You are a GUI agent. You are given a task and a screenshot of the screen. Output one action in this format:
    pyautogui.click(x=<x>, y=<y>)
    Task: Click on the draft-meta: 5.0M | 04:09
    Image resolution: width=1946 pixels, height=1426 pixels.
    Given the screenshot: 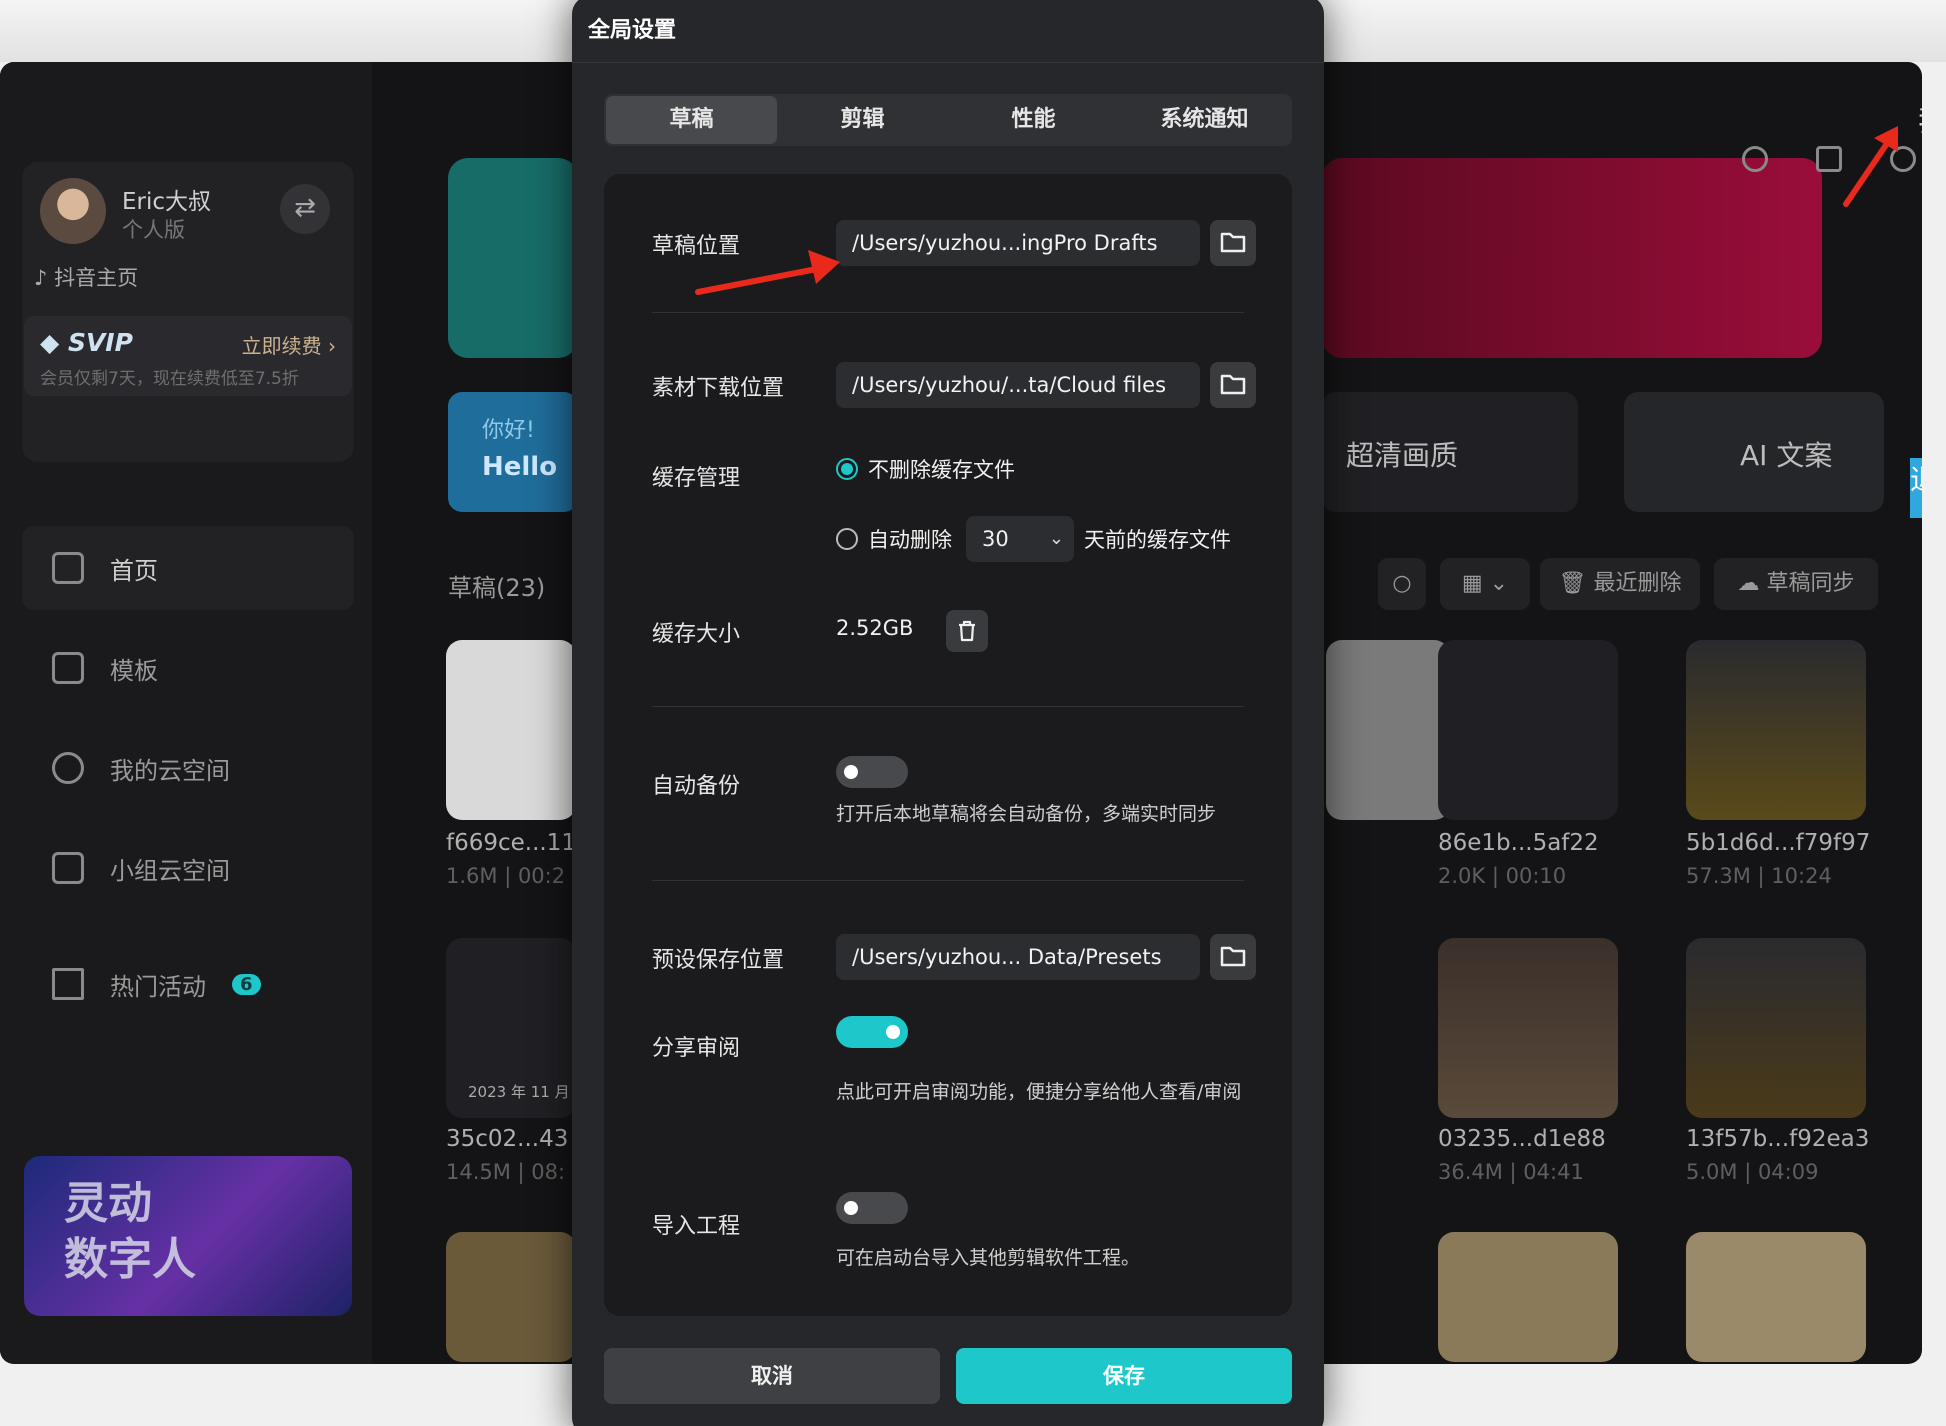 What is the action you would take?
    pyautogui.click(x=1752, y=1172)
    